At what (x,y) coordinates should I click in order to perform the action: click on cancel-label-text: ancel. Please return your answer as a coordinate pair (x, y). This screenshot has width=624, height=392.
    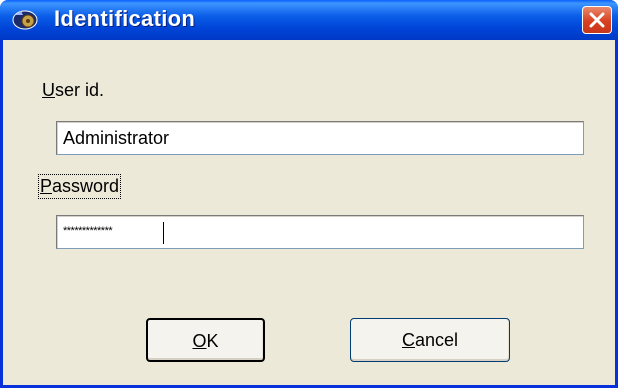
    Looking at the image, I should click on (436, 340).